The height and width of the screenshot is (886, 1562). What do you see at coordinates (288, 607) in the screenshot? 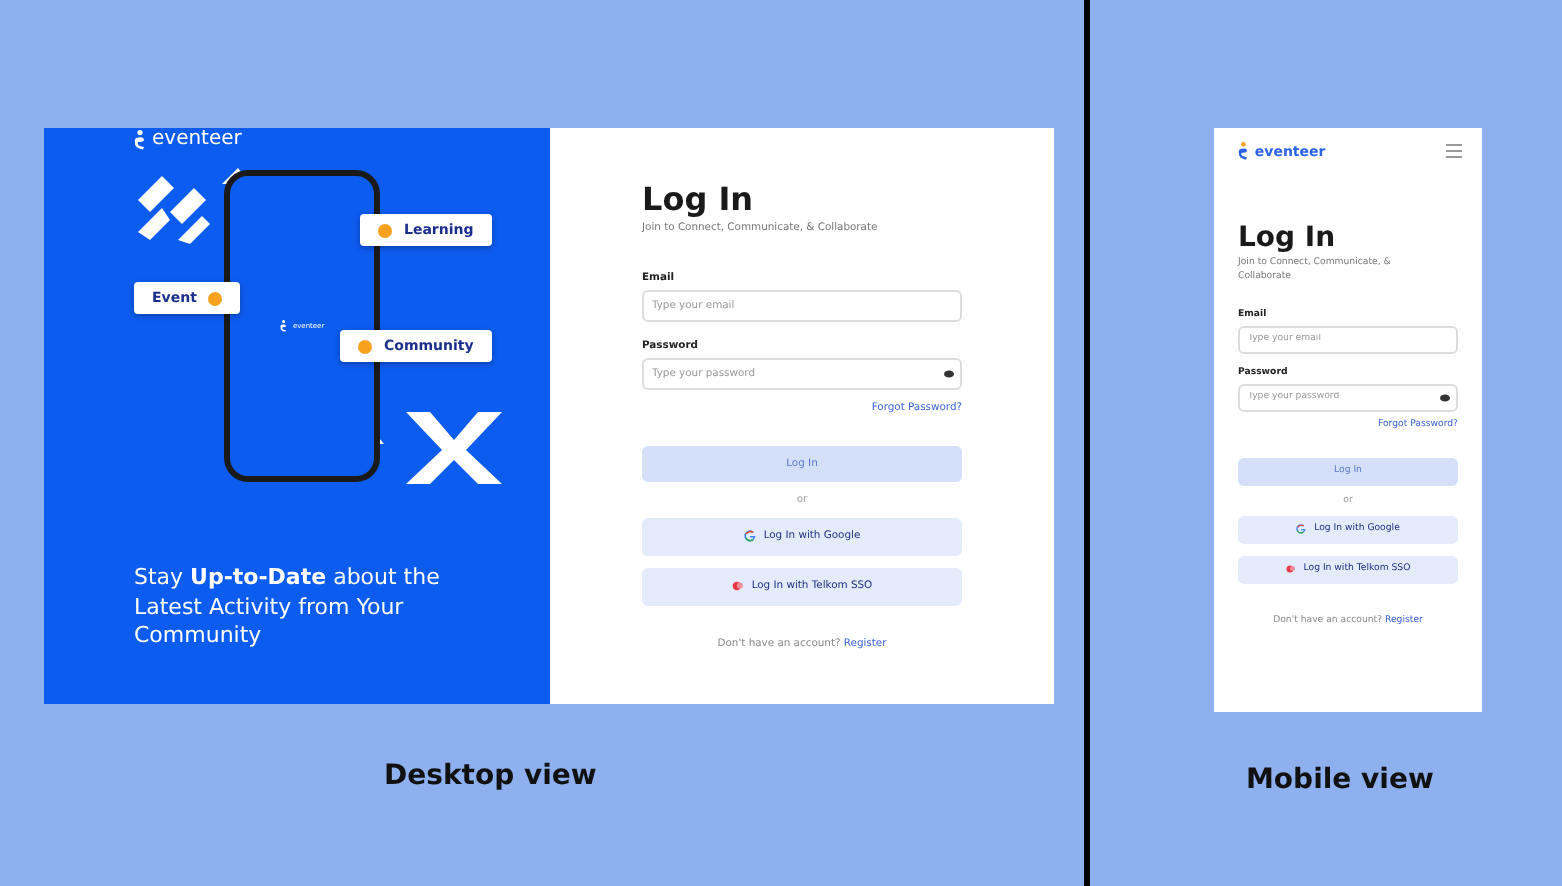
I see `tagline: Stay Up-to-Date about the Latest Activity from Your Community` at bounding box center [288, 607].